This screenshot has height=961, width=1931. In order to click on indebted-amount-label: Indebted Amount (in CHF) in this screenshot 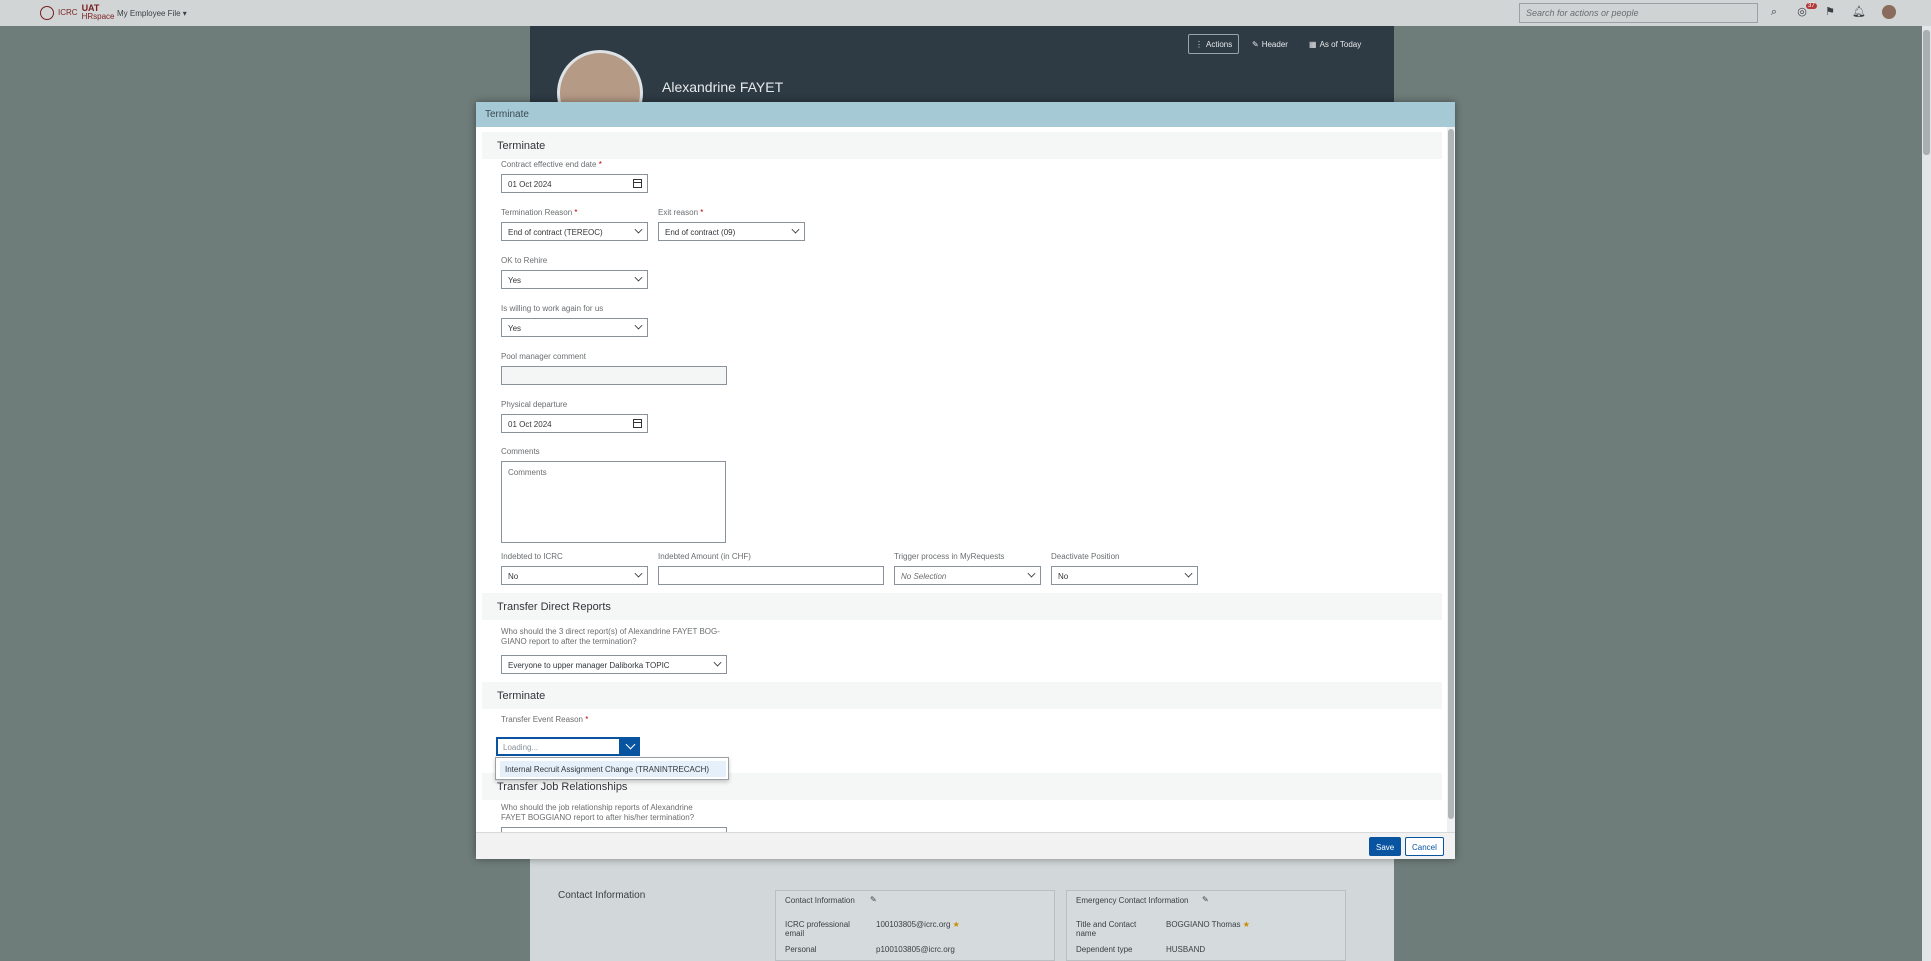, I will do `click(704, 556)`.